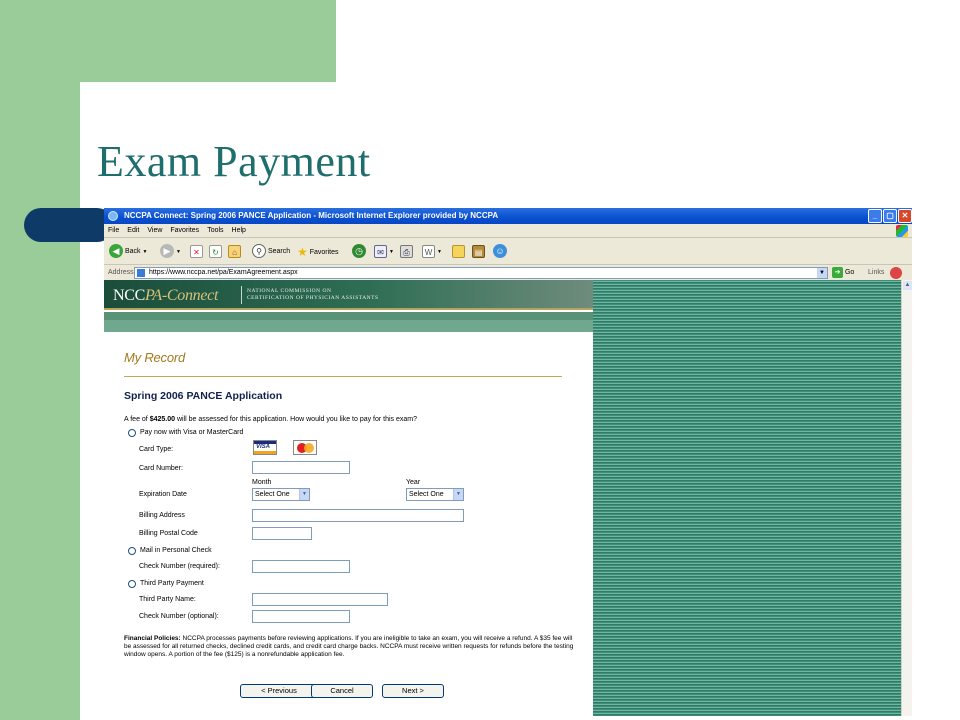 The width and height of the screenshot is (960, 720). I want to click on print-button: ⎙, so click(406, 252).